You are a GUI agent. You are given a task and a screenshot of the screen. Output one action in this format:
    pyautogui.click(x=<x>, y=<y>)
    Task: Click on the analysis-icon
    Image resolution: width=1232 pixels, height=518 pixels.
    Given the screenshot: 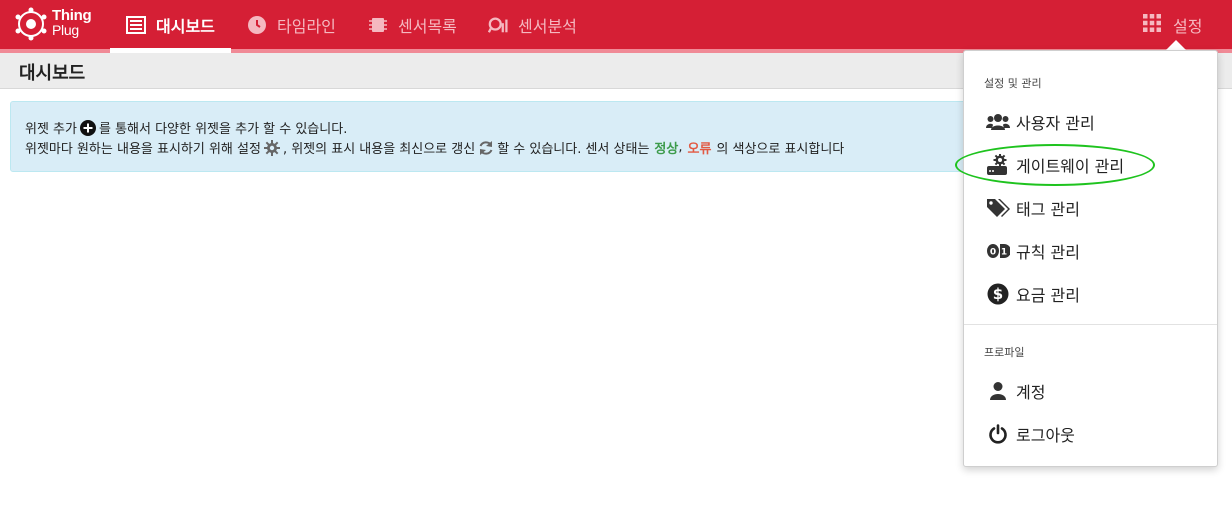 What is the action you would take?
    pyautogui.click(x=498, y=25)
    